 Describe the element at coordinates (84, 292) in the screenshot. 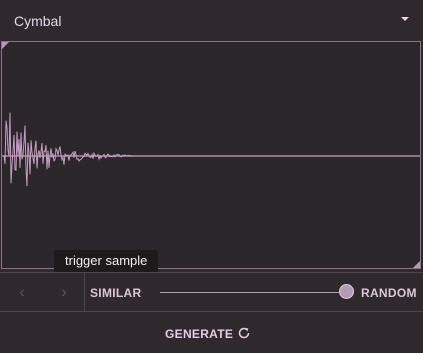

I see `divider` at that location.